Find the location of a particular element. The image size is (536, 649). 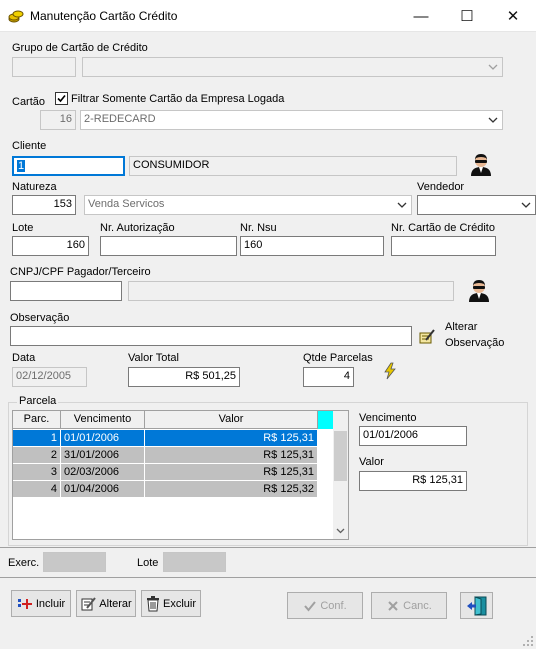

exit-button is located at coordinates (476, 605).